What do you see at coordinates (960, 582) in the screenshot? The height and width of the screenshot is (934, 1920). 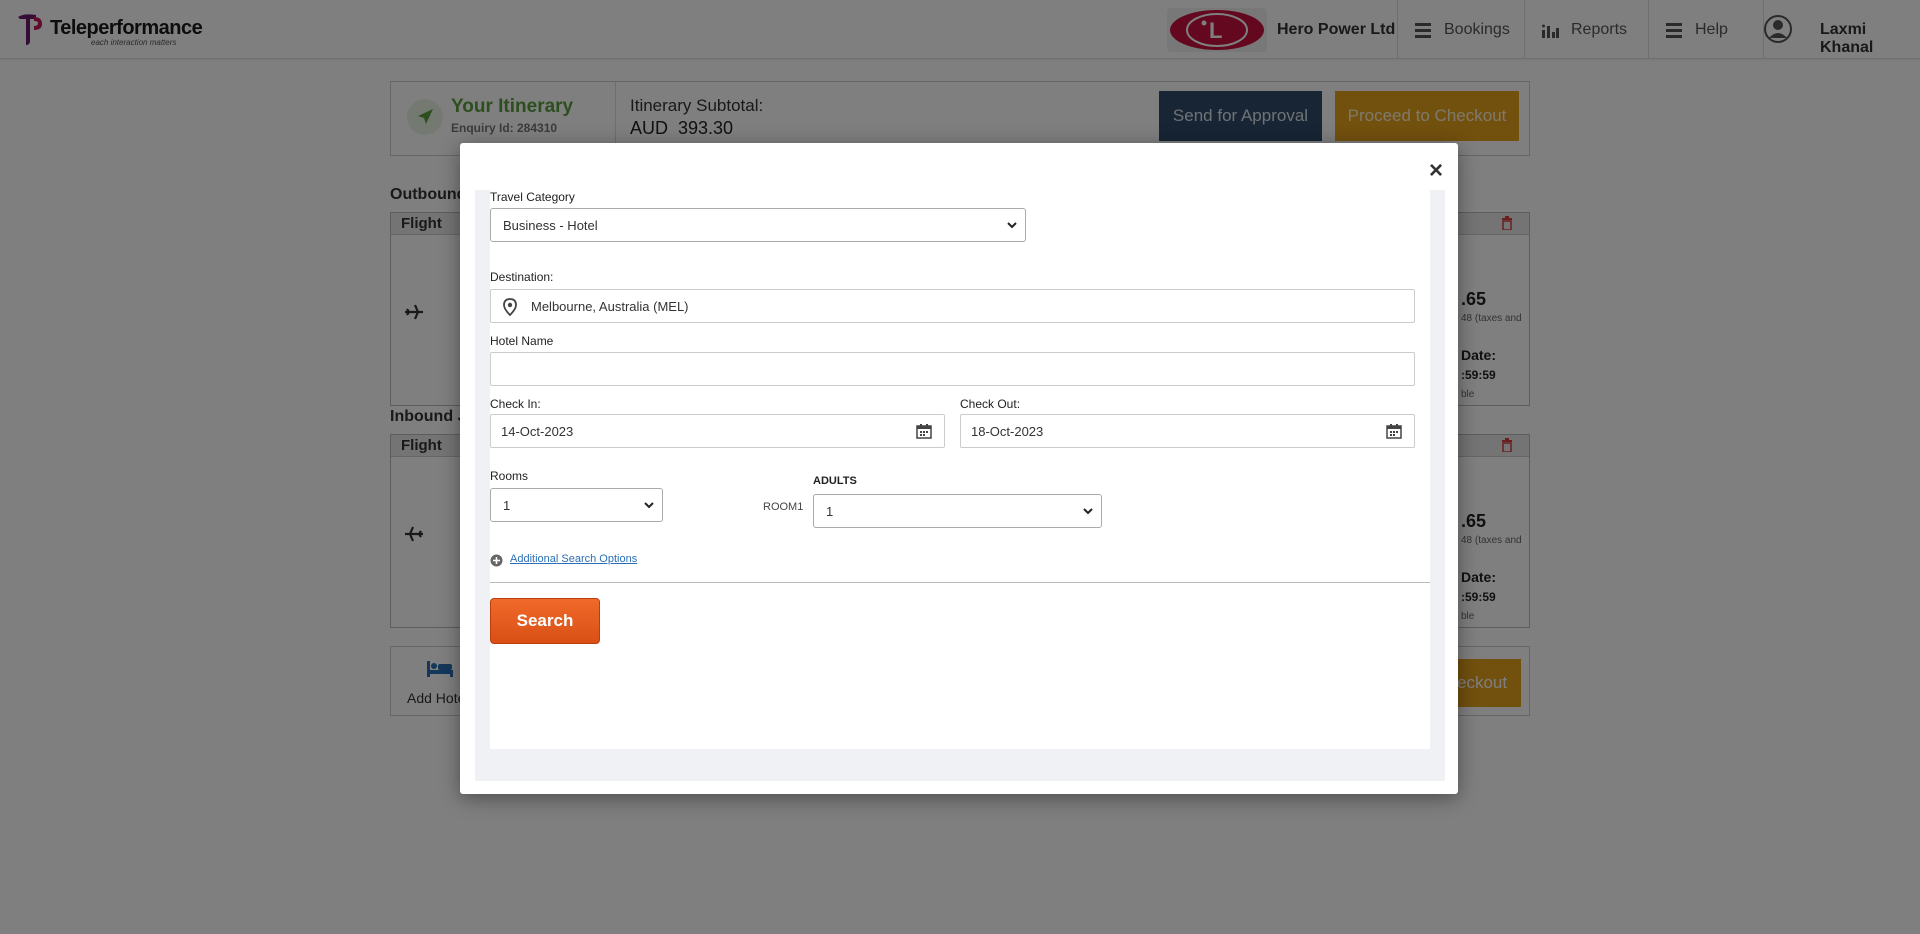 I see `form-divider` at bounding box center [960, 582].